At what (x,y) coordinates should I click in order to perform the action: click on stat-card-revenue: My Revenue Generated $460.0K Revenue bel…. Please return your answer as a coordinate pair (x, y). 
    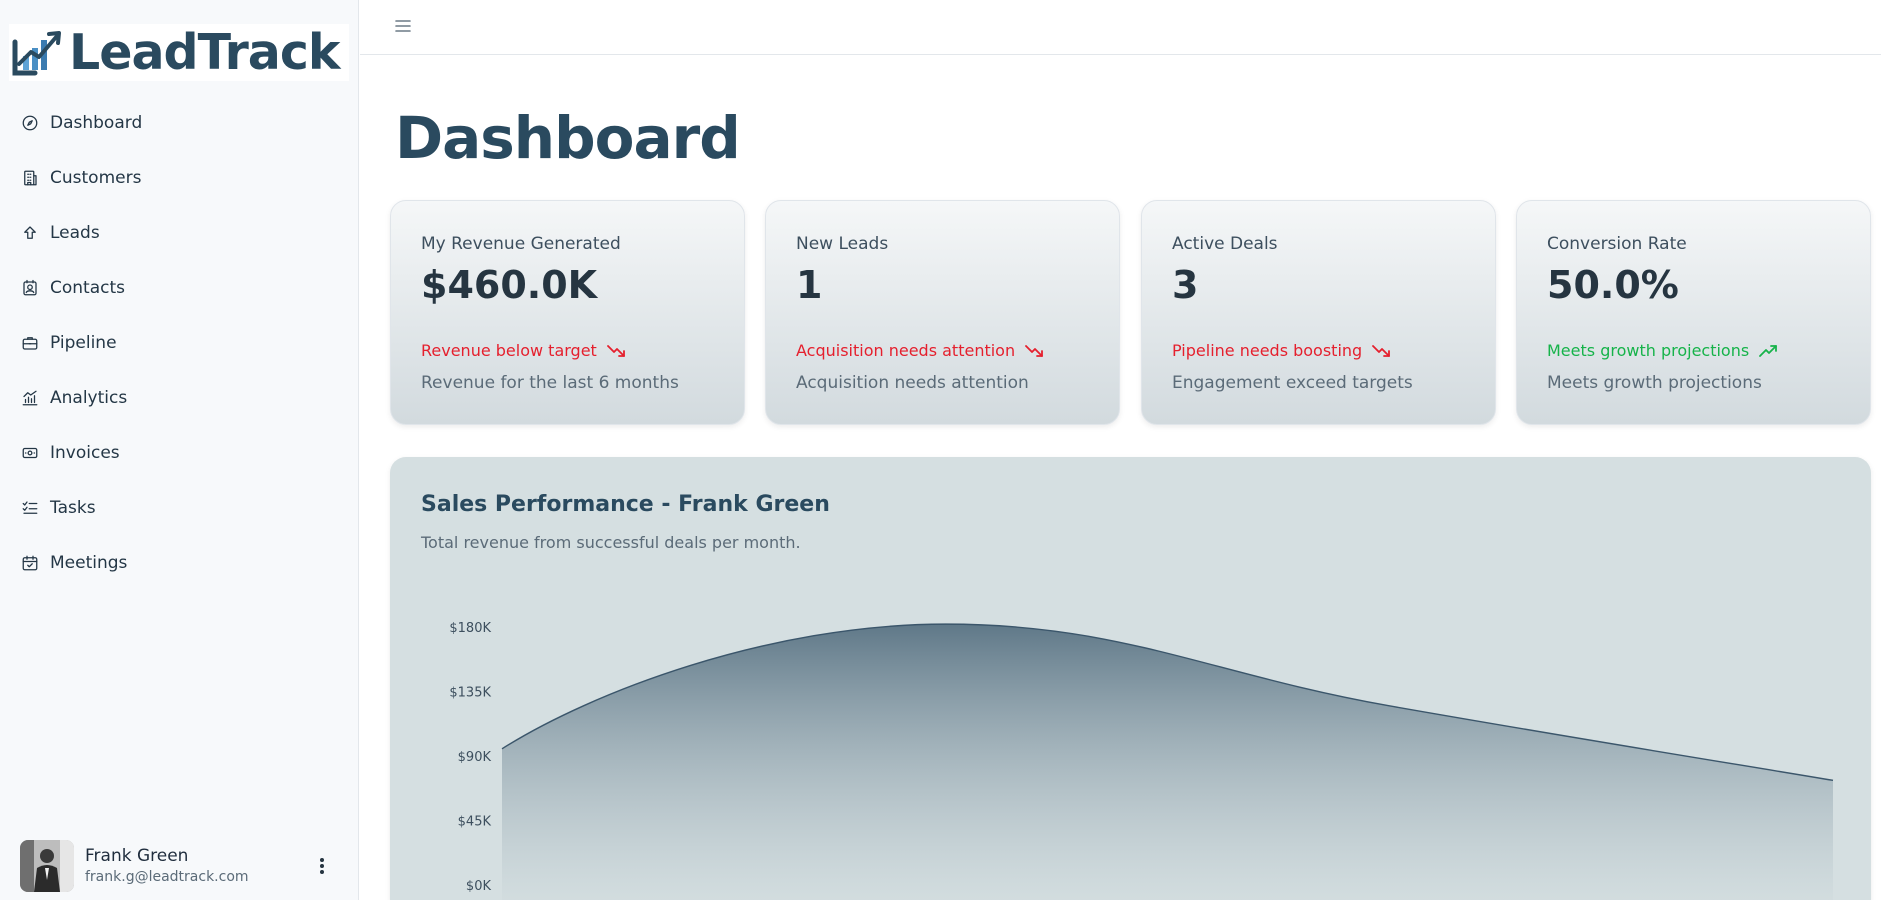
    Looking at the image, I should click on (567, 312).